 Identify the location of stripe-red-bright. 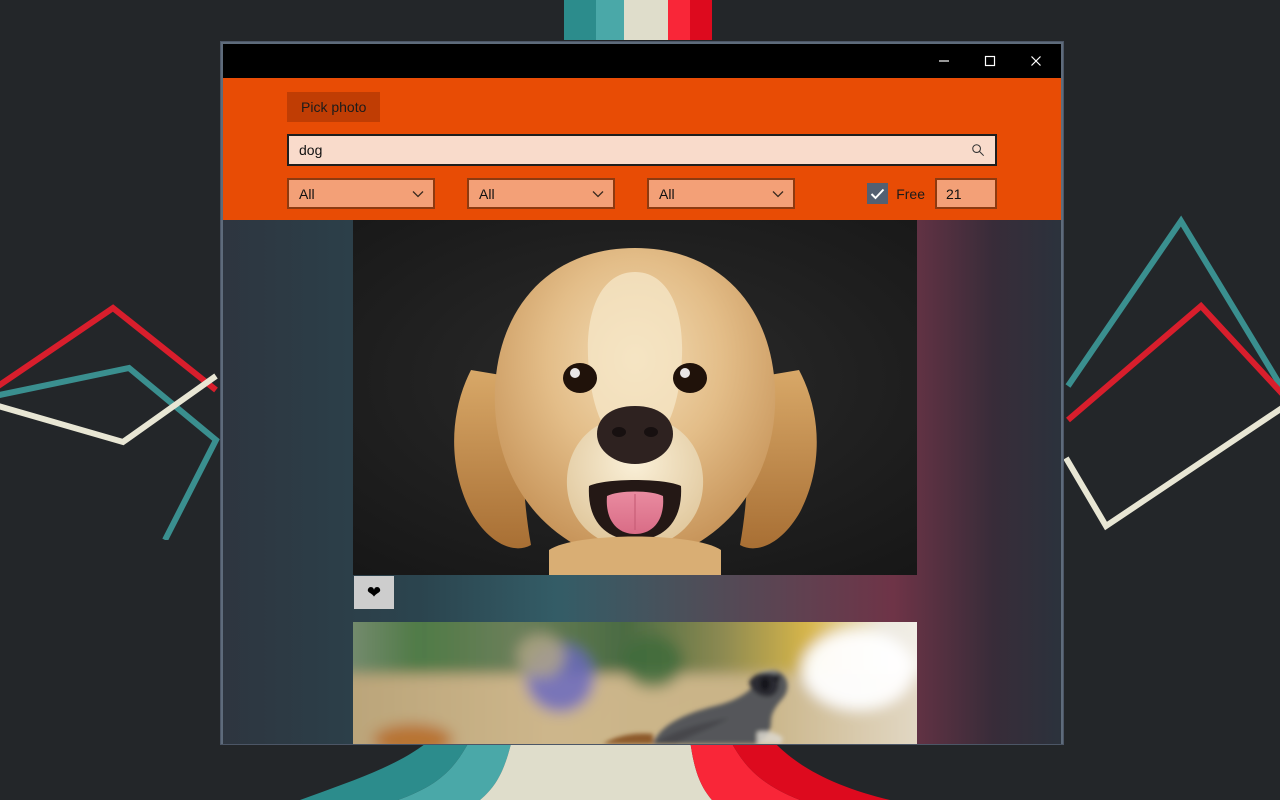
(679, 20).